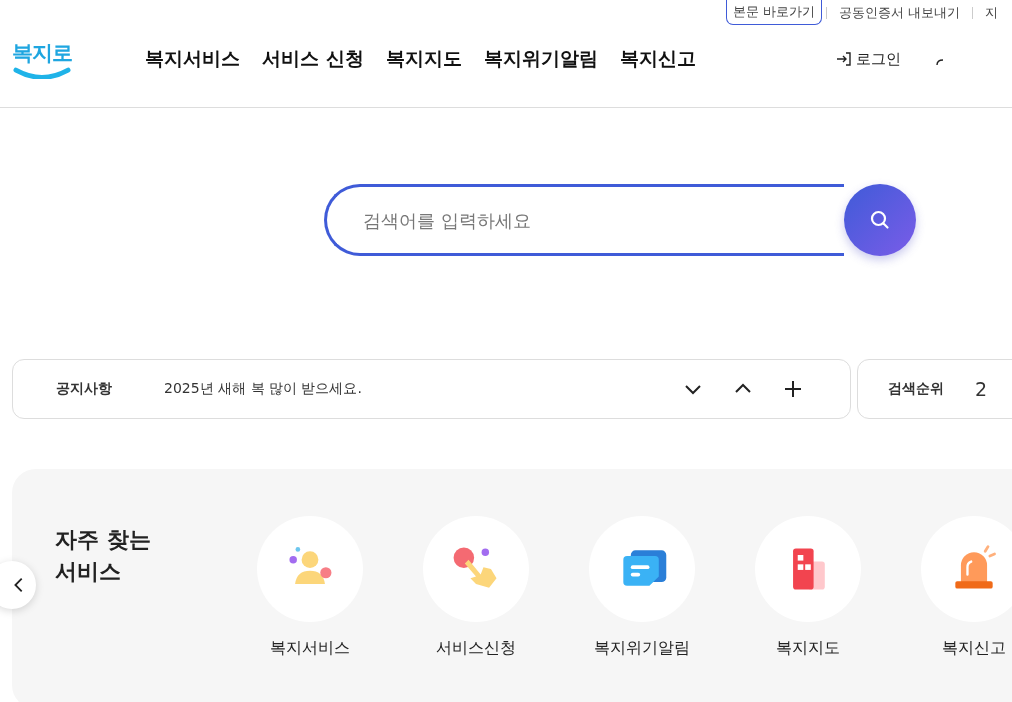 Image resolution: width=1012 pixels, height=702 pixels. Describe the element at coordinates (900, 12) in the screenshot. I see `utility-link: 공동인증서 내보내기` at that location.